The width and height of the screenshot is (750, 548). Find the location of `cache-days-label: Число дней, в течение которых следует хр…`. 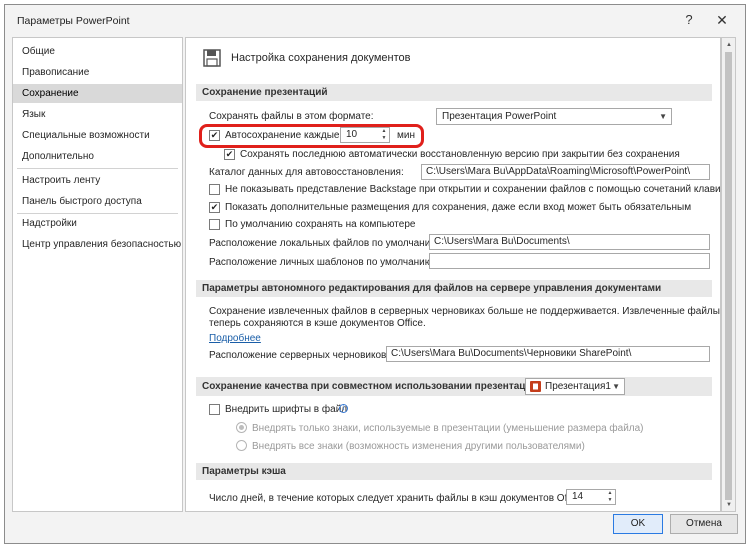

cache-days-label: Число дней, в течение которых следует хр… is located at coordinates (397, 498).